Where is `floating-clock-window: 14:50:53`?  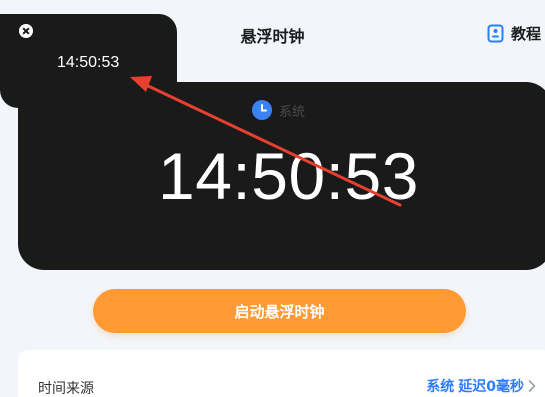
floating-clock-window: 14:50:53 is located at coordinates (88, 61).